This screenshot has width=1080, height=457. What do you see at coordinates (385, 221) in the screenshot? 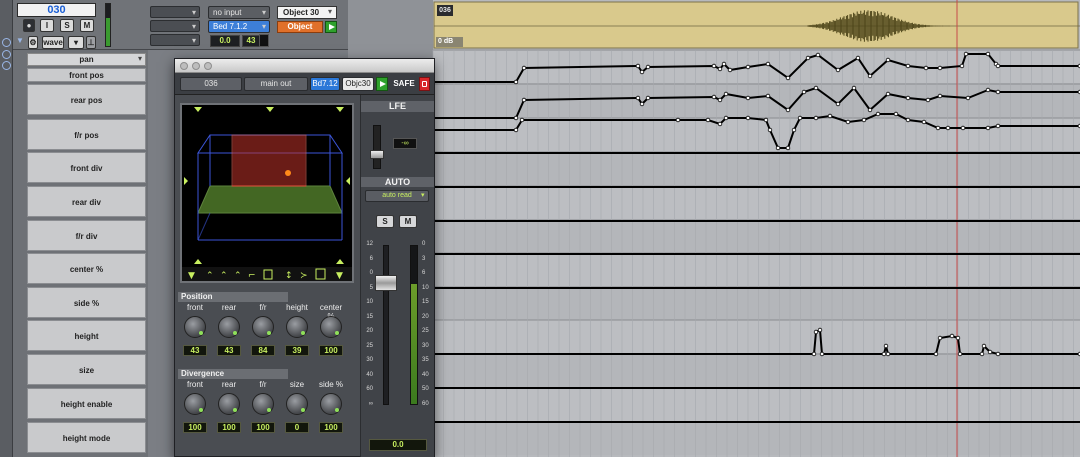
I see `plugin-solo-button: S` at bounding box center [385, 221].